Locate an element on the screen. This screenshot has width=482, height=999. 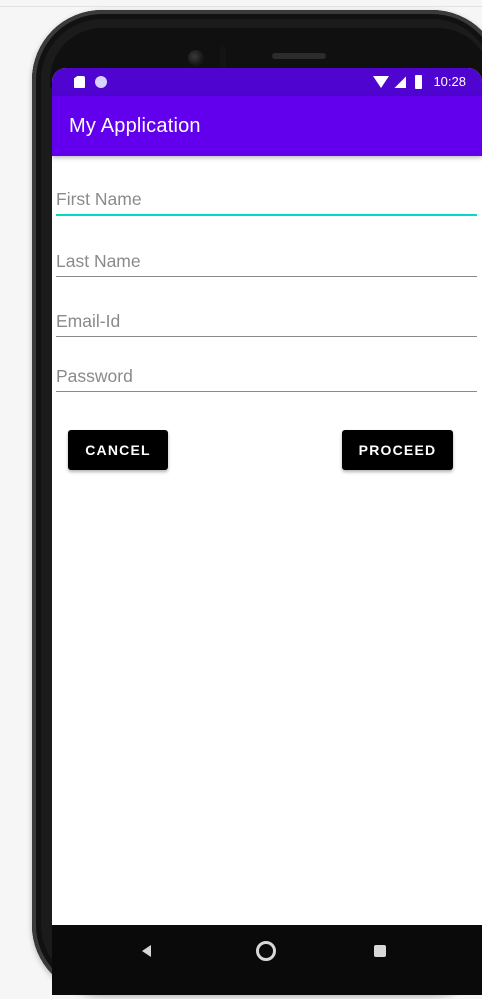
first-name-underline is located at coordinates (266, 215).